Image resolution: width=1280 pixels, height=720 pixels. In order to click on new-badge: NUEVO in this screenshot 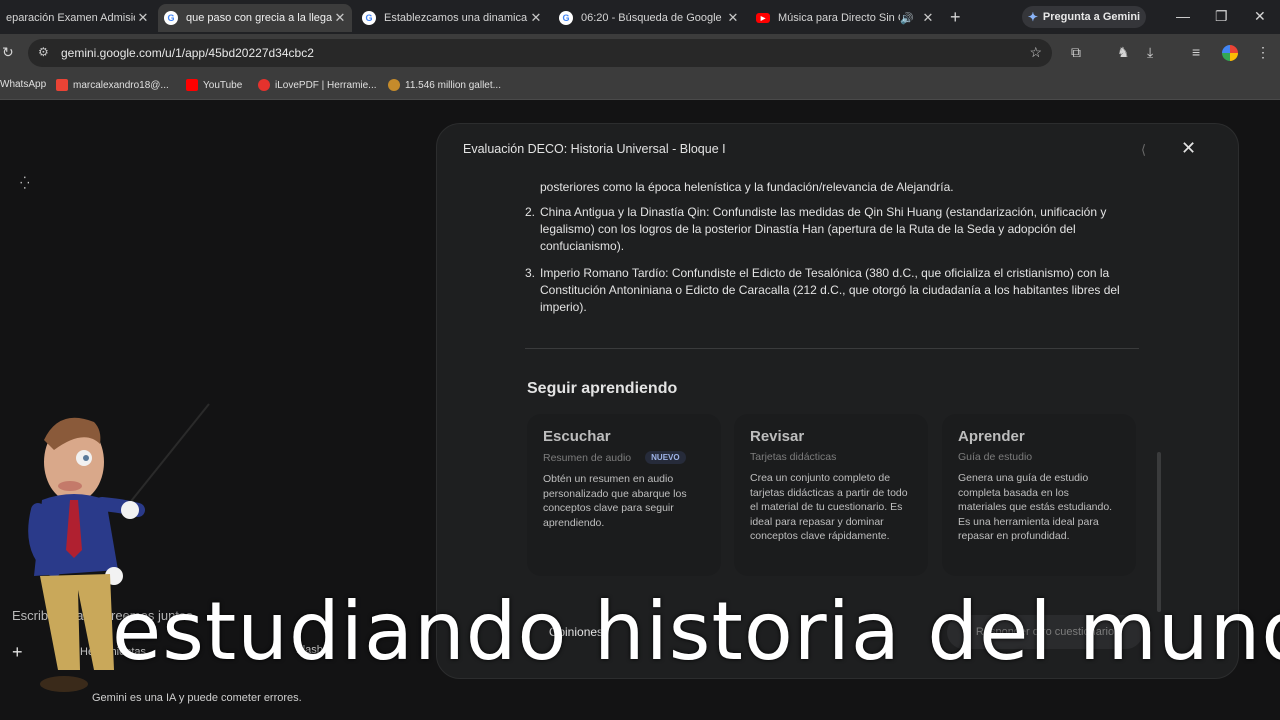, I will do `click(665, 457)`.